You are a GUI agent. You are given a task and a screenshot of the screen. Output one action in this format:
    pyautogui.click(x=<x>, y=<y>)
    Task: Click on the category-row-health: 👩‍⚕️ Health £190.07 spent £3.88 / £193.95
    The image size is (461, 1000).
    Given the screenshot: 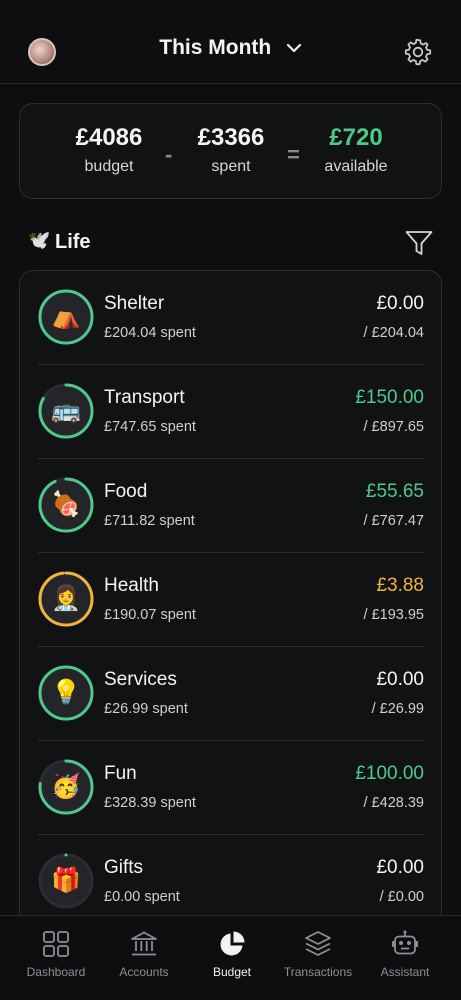 What is the action you would take?
    pyautogui.click(x=231, y=600)
    